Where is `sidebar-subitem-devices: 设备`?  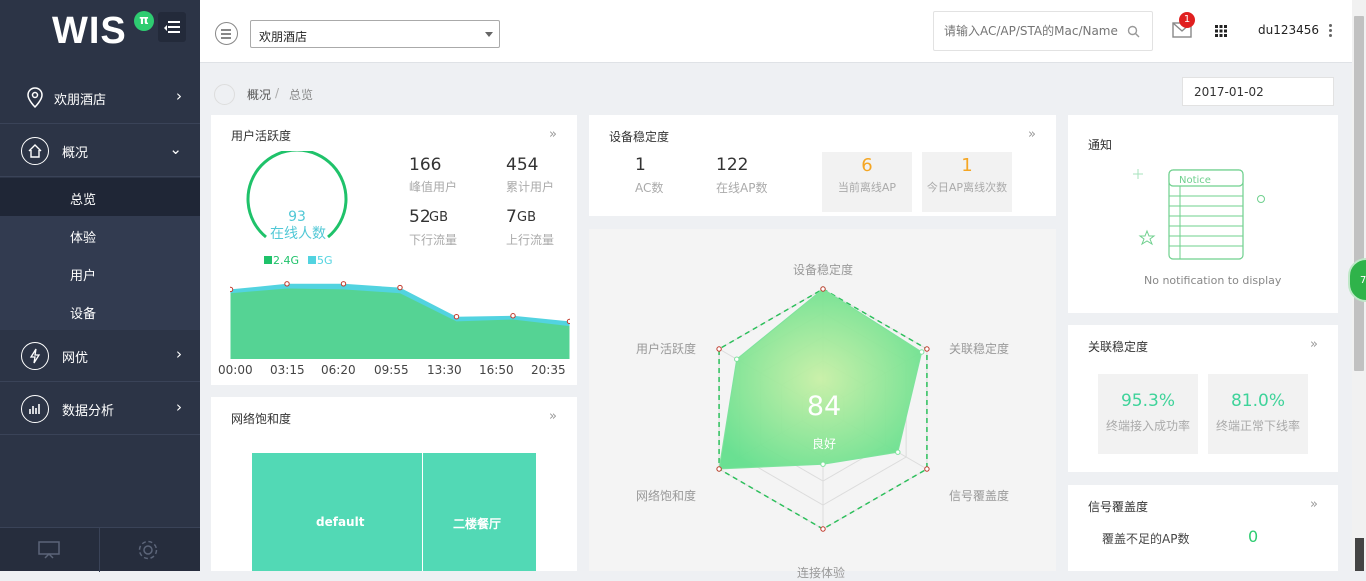
sidebar-subitem-devices: 设备 is located at coordinates (100, 311).